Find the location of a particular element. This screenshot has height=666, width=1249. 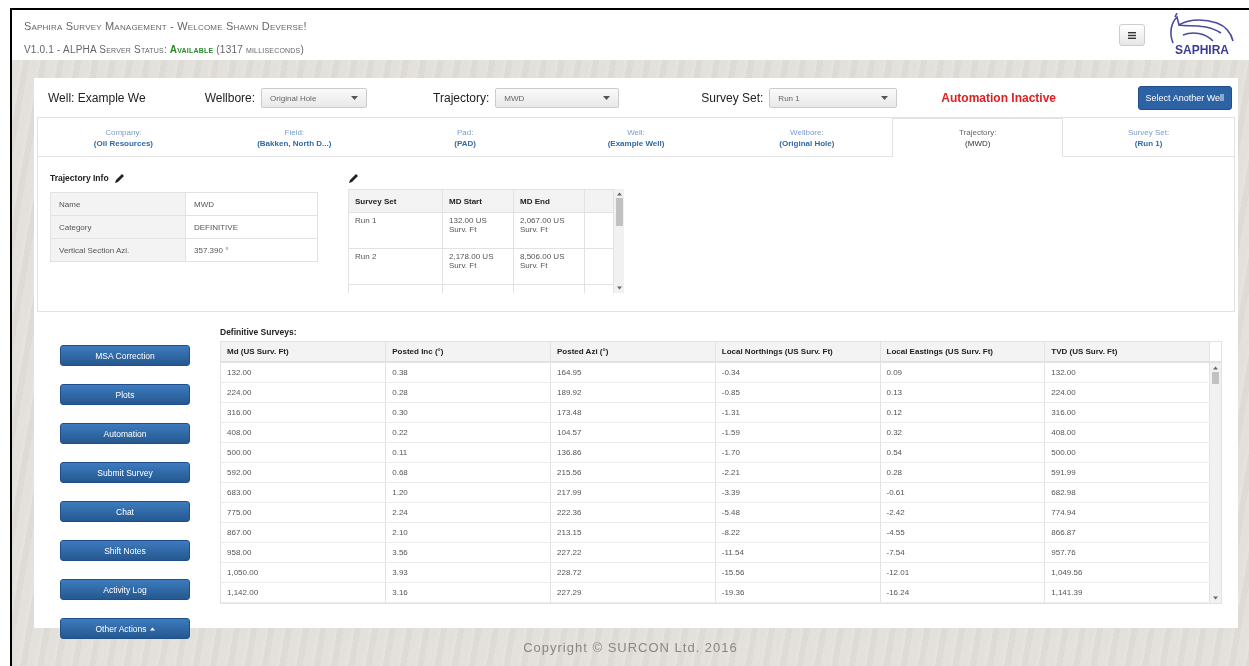

table-cell: 774.94 is located at coordinates (1127, 512).